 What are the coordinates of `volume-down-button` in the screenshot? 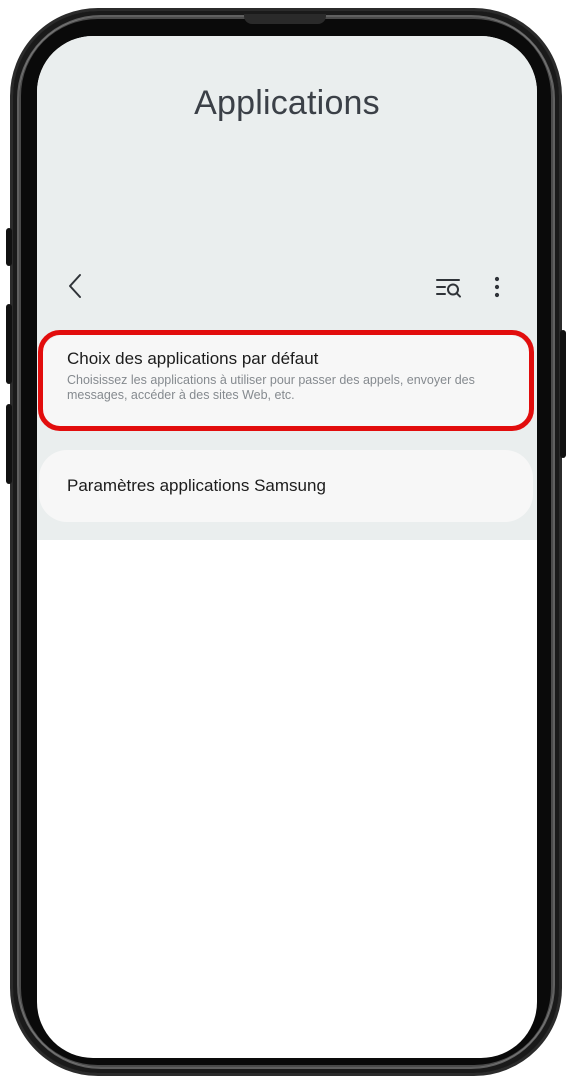 It's located at (9, 444).